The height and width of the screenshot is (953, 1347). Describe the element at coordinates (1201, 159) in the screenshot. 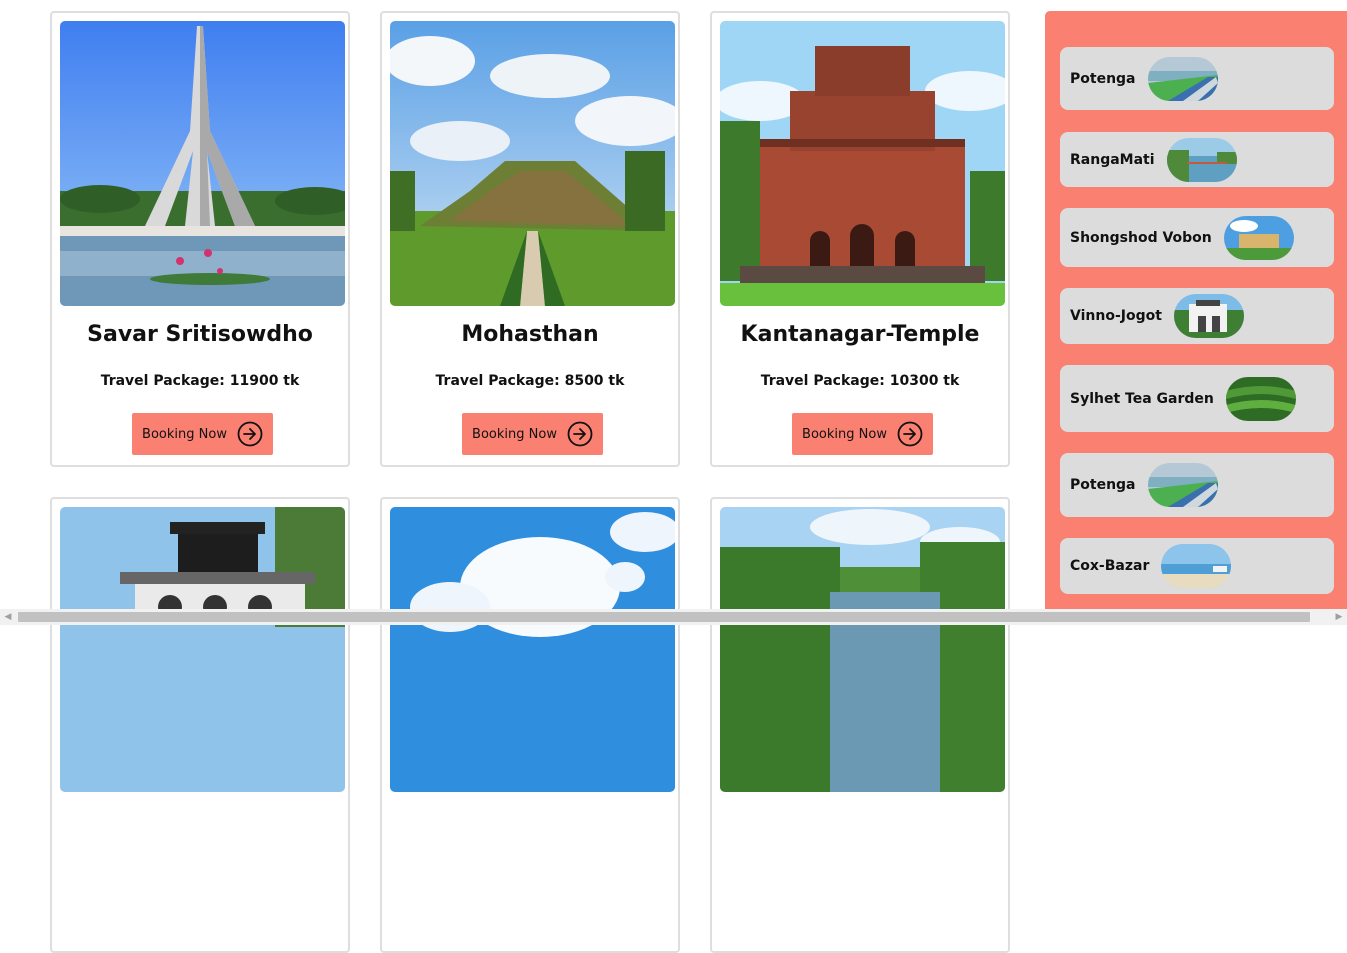

I see `lake-thumbnail` at that location.